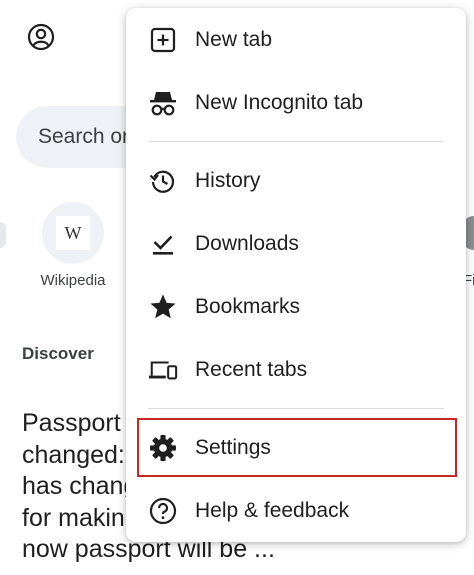 This screenshot has height=575, width=474. I want to click on menu-item-label: Help & feedback, so click(272, 510).